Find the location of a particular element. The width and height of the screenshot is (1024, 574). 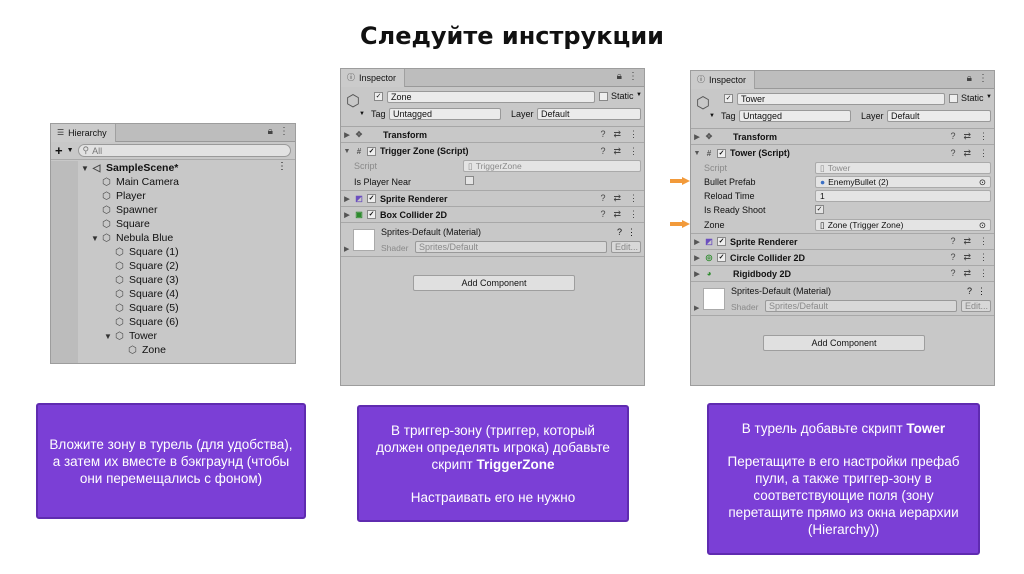

tree-item: ⬡ Spawner is located at coordinates (129, 210).